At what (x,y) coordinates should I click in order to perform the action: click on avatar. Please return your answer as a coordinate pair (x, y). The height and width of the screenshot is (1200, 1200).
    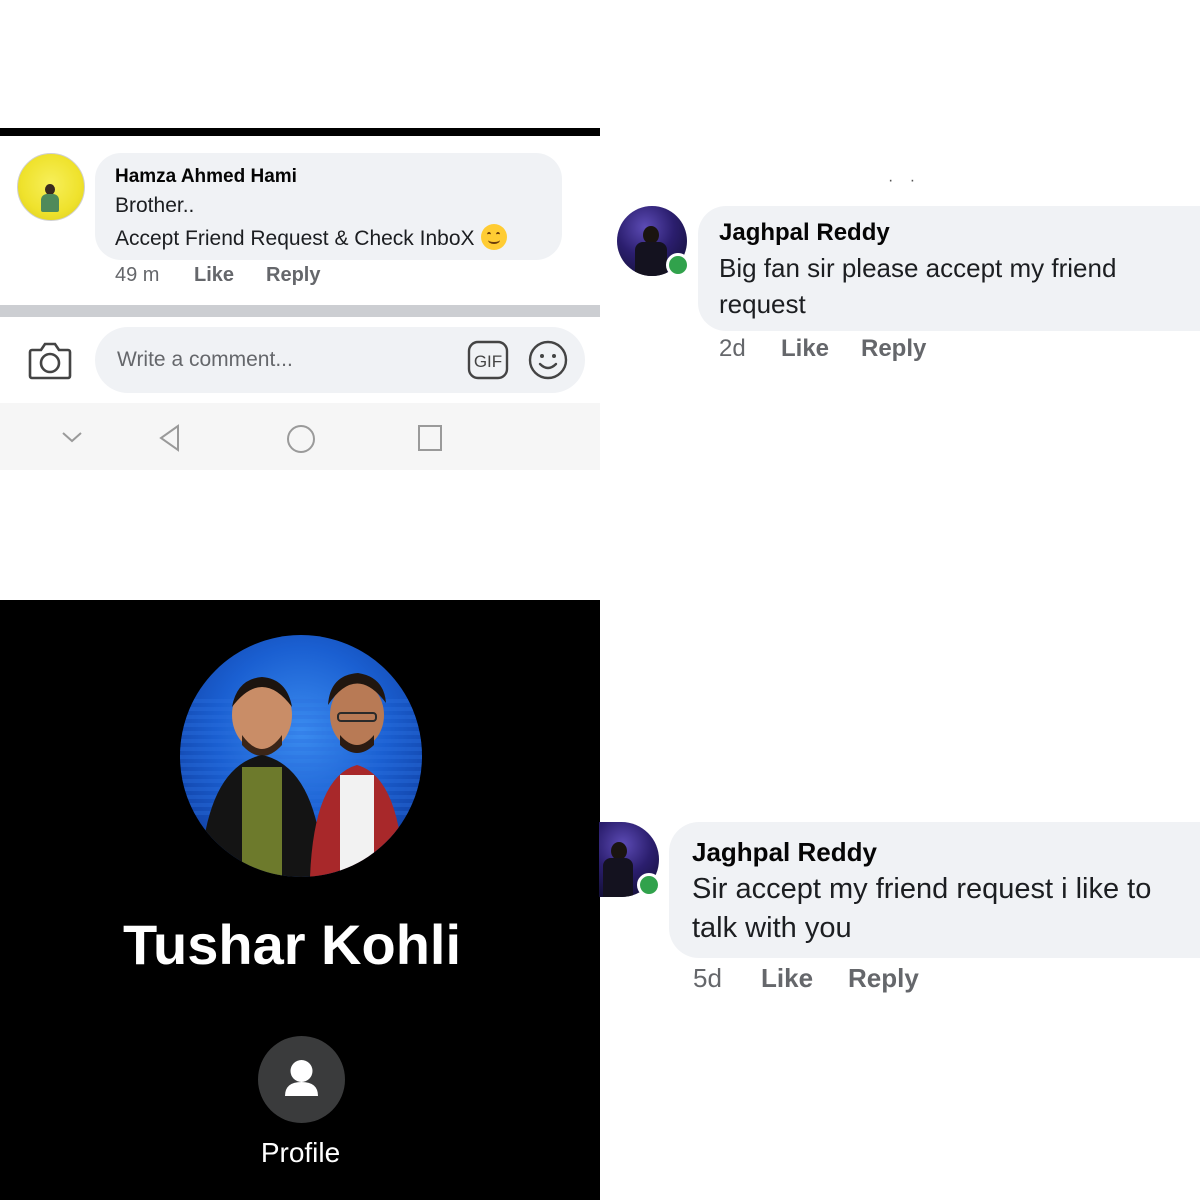
    Looking at the image, I should click on (51, 187).